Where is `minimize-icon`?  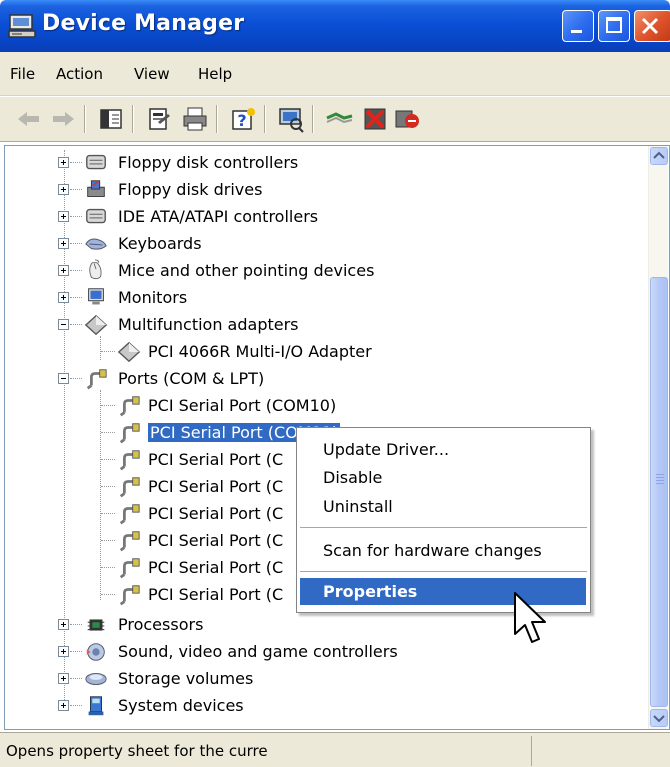
minimize-icon is located at coordinates (576, 31).